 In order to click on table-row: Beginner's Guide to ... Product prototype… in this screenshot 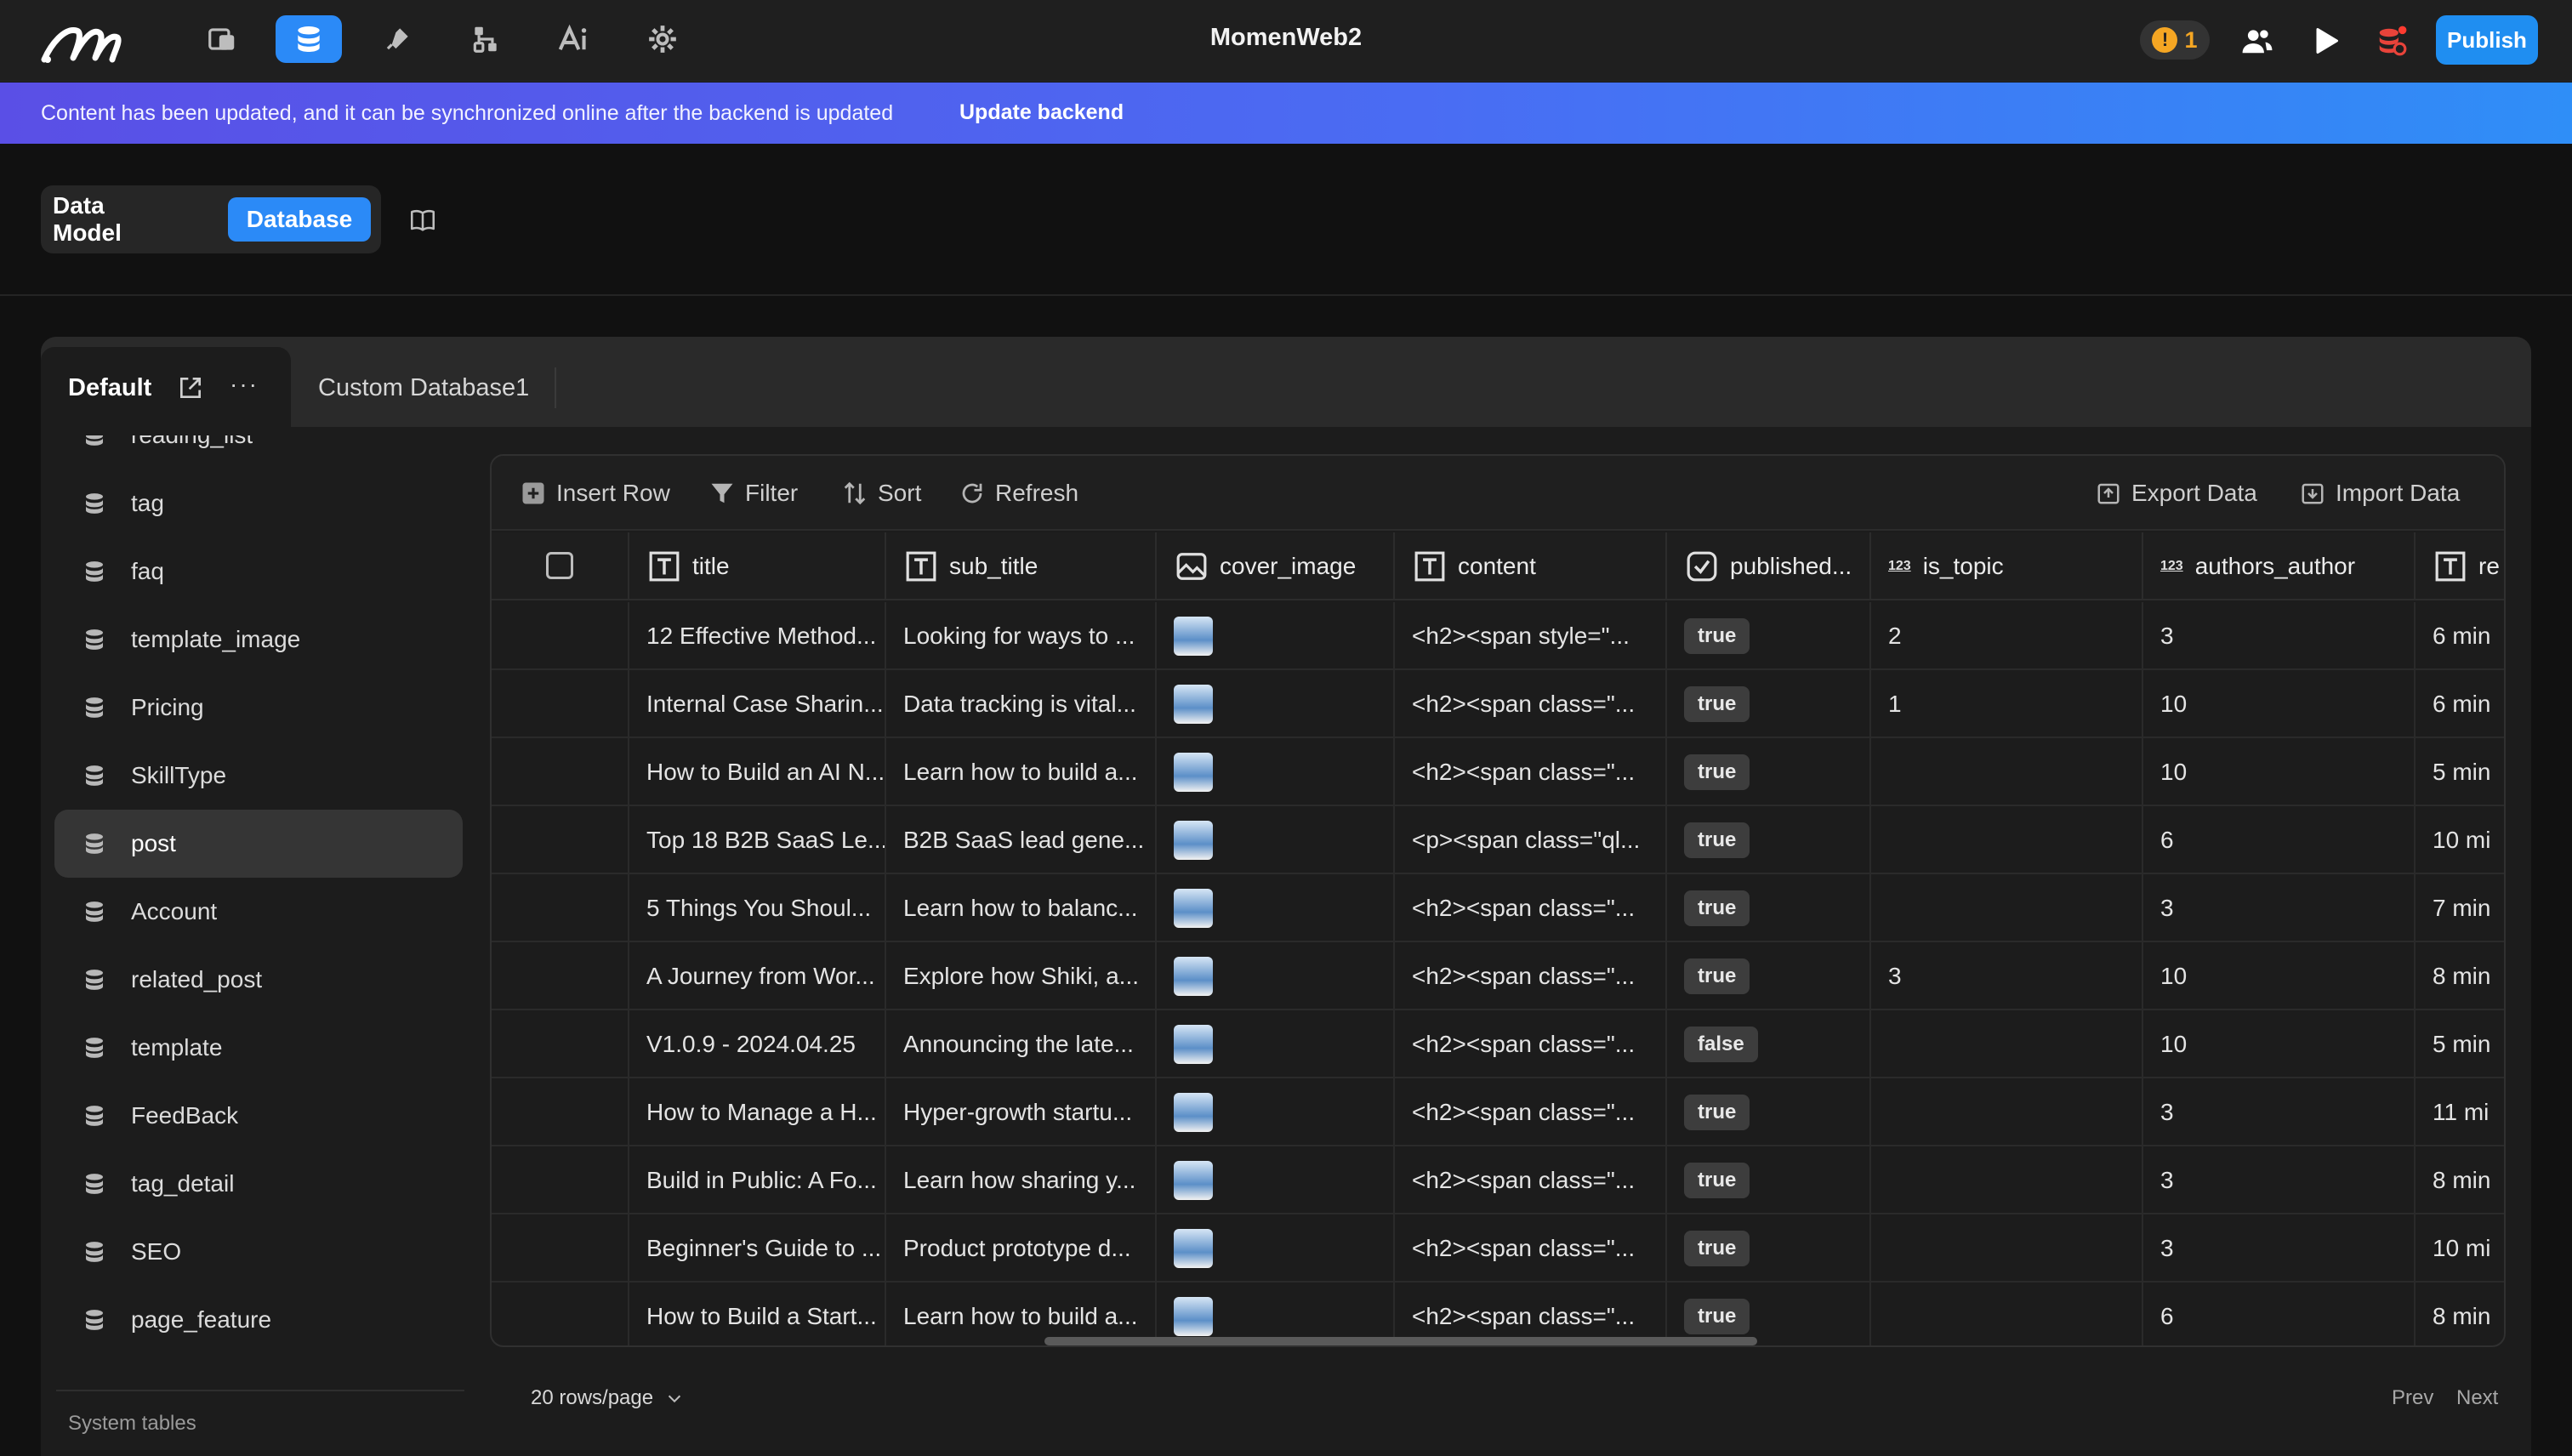, I will do `click(1498, 1248)`.